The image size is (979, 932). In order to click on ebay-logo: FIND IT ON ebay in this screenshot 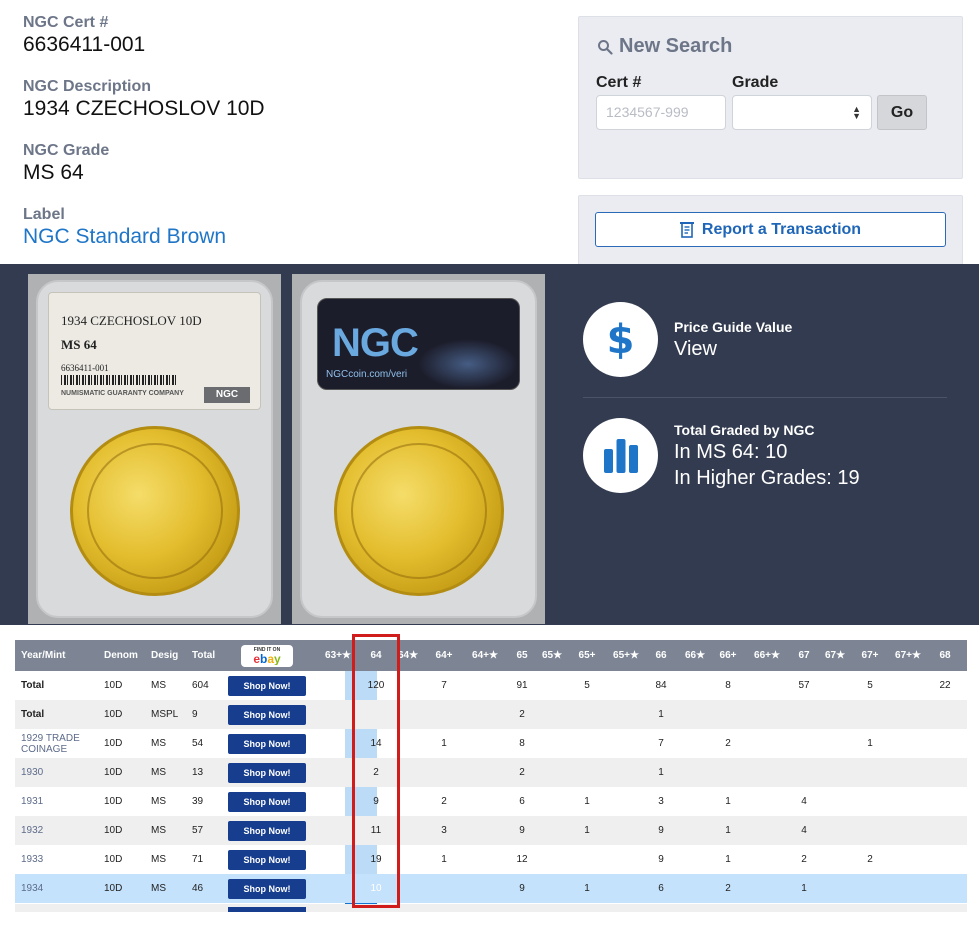, I will do `click(267, 655)`.